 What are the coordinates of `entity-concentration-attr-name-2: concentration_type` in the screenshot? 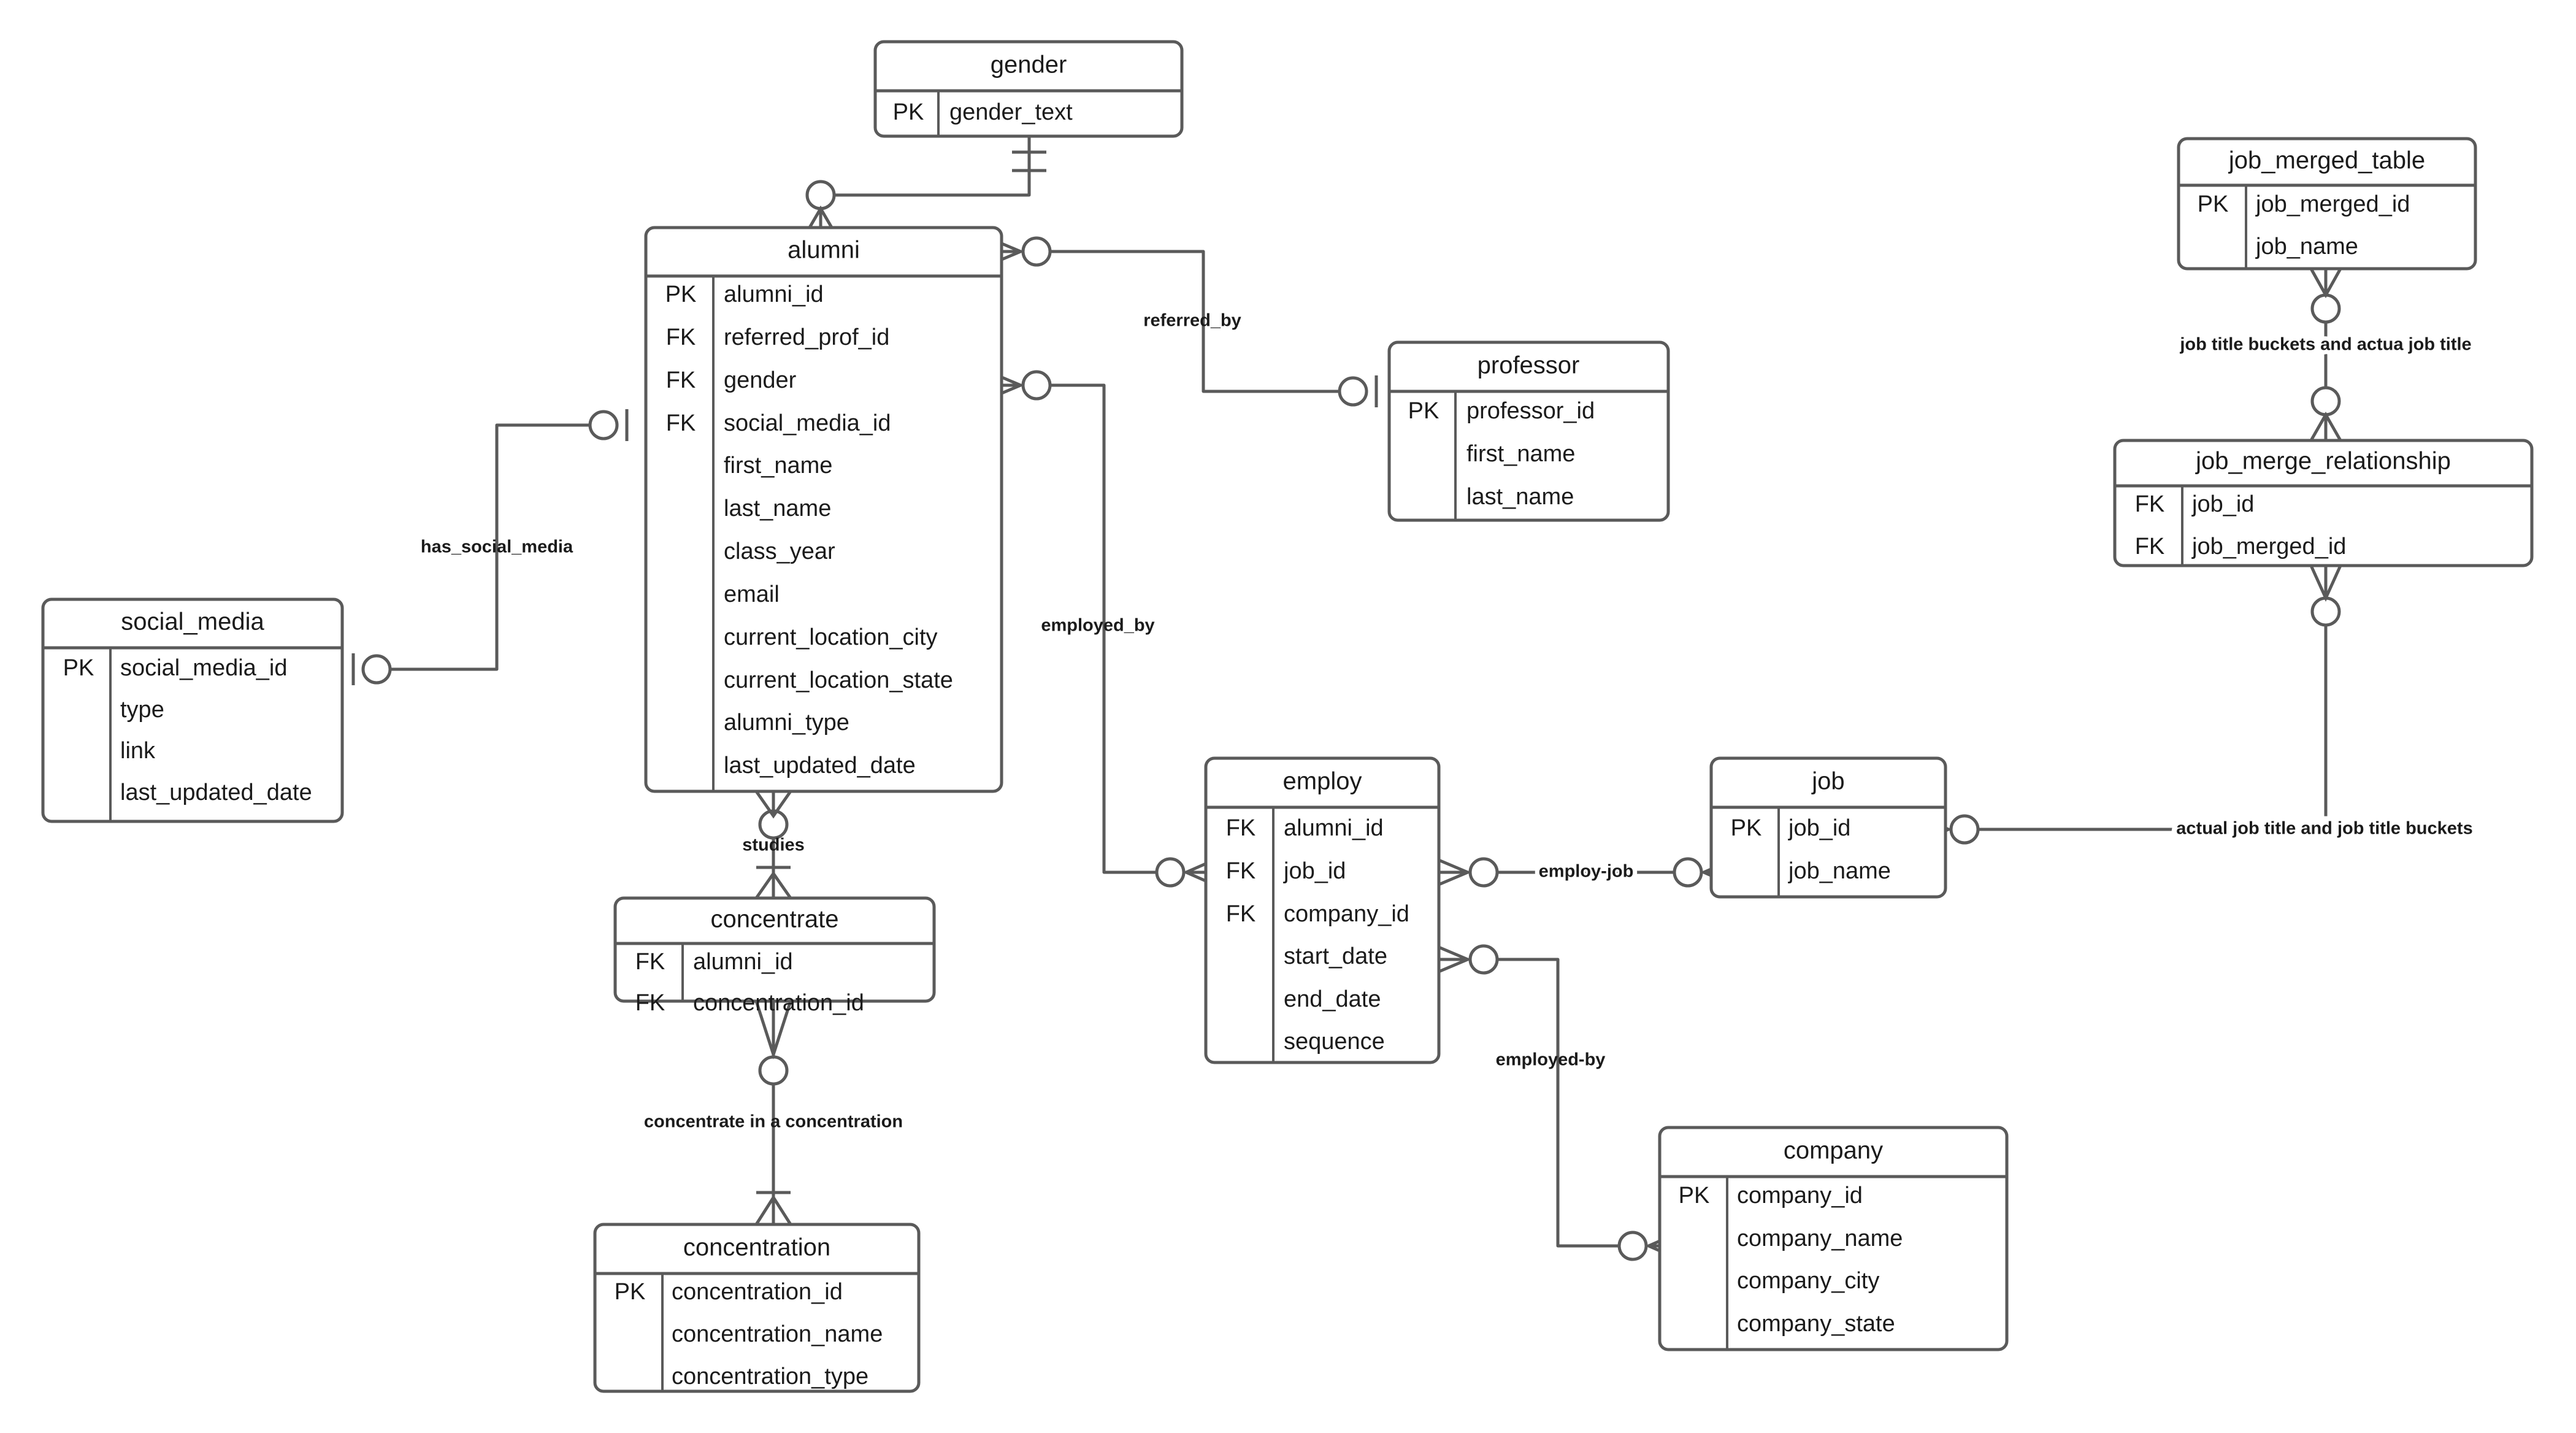 It's located at (770, 1376).